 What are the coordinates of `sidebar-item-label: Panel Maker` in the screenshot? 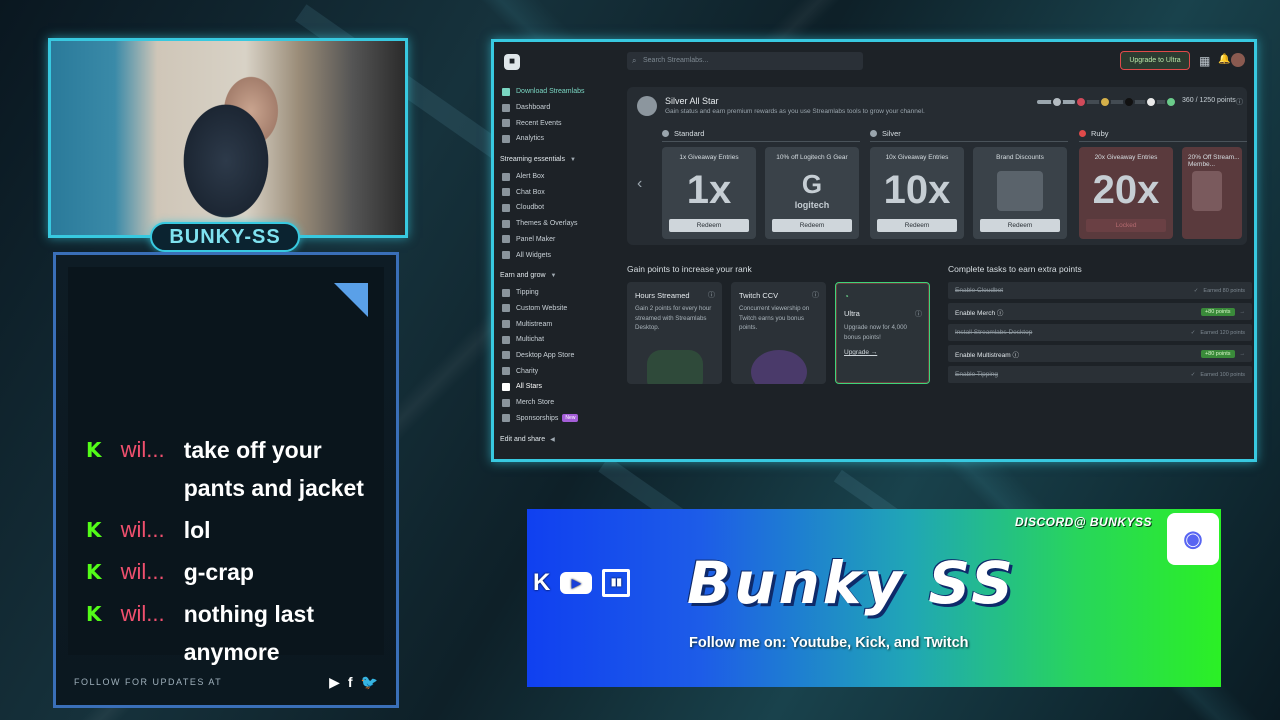 It's located at (536, 239).